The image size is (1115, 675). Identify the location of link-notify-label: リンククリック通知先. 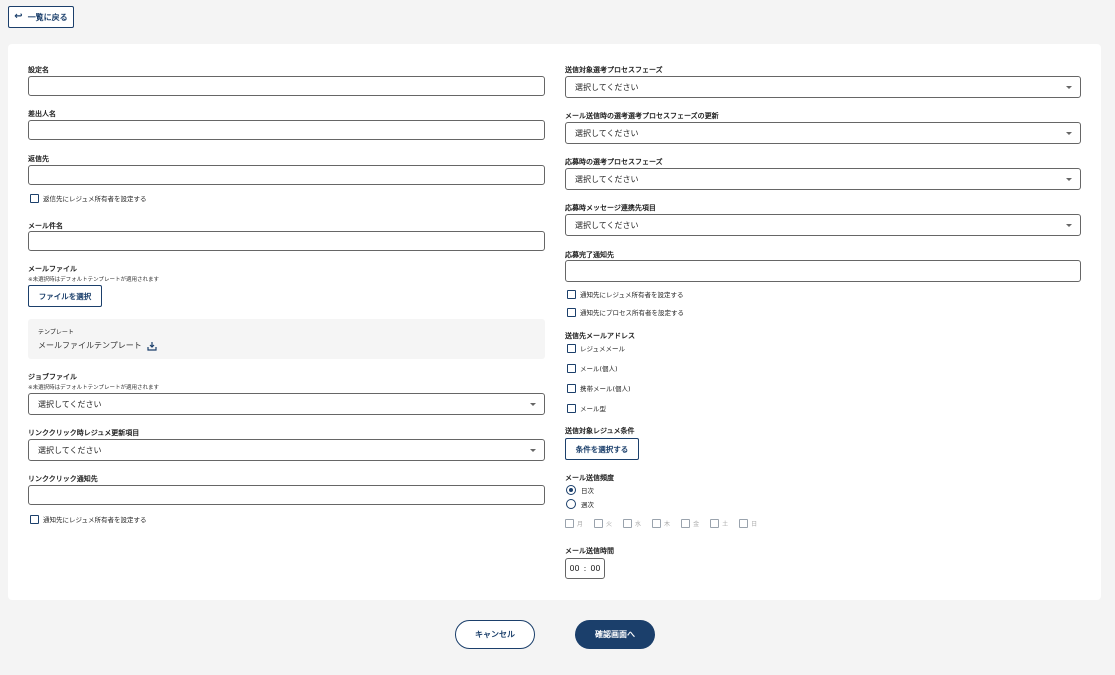
(63, 479).